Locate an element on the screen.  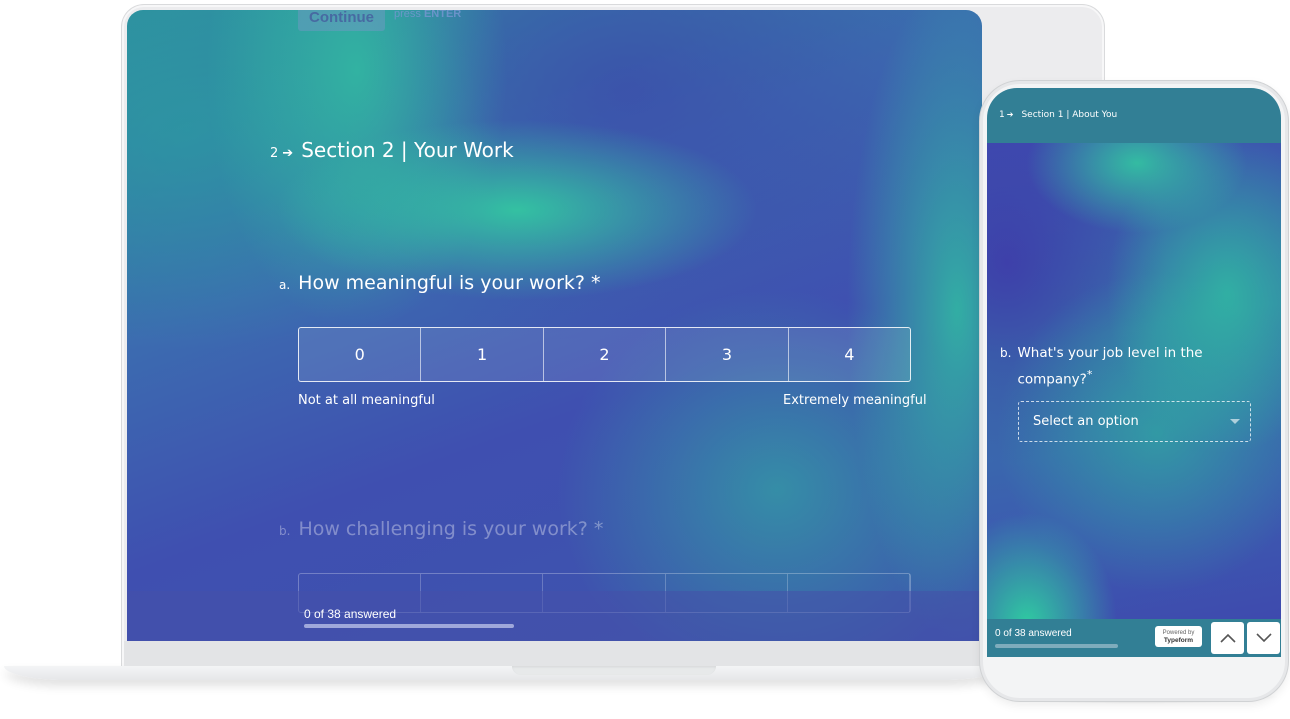
press-key-text: ENTER is located at coordinates (442, 15).